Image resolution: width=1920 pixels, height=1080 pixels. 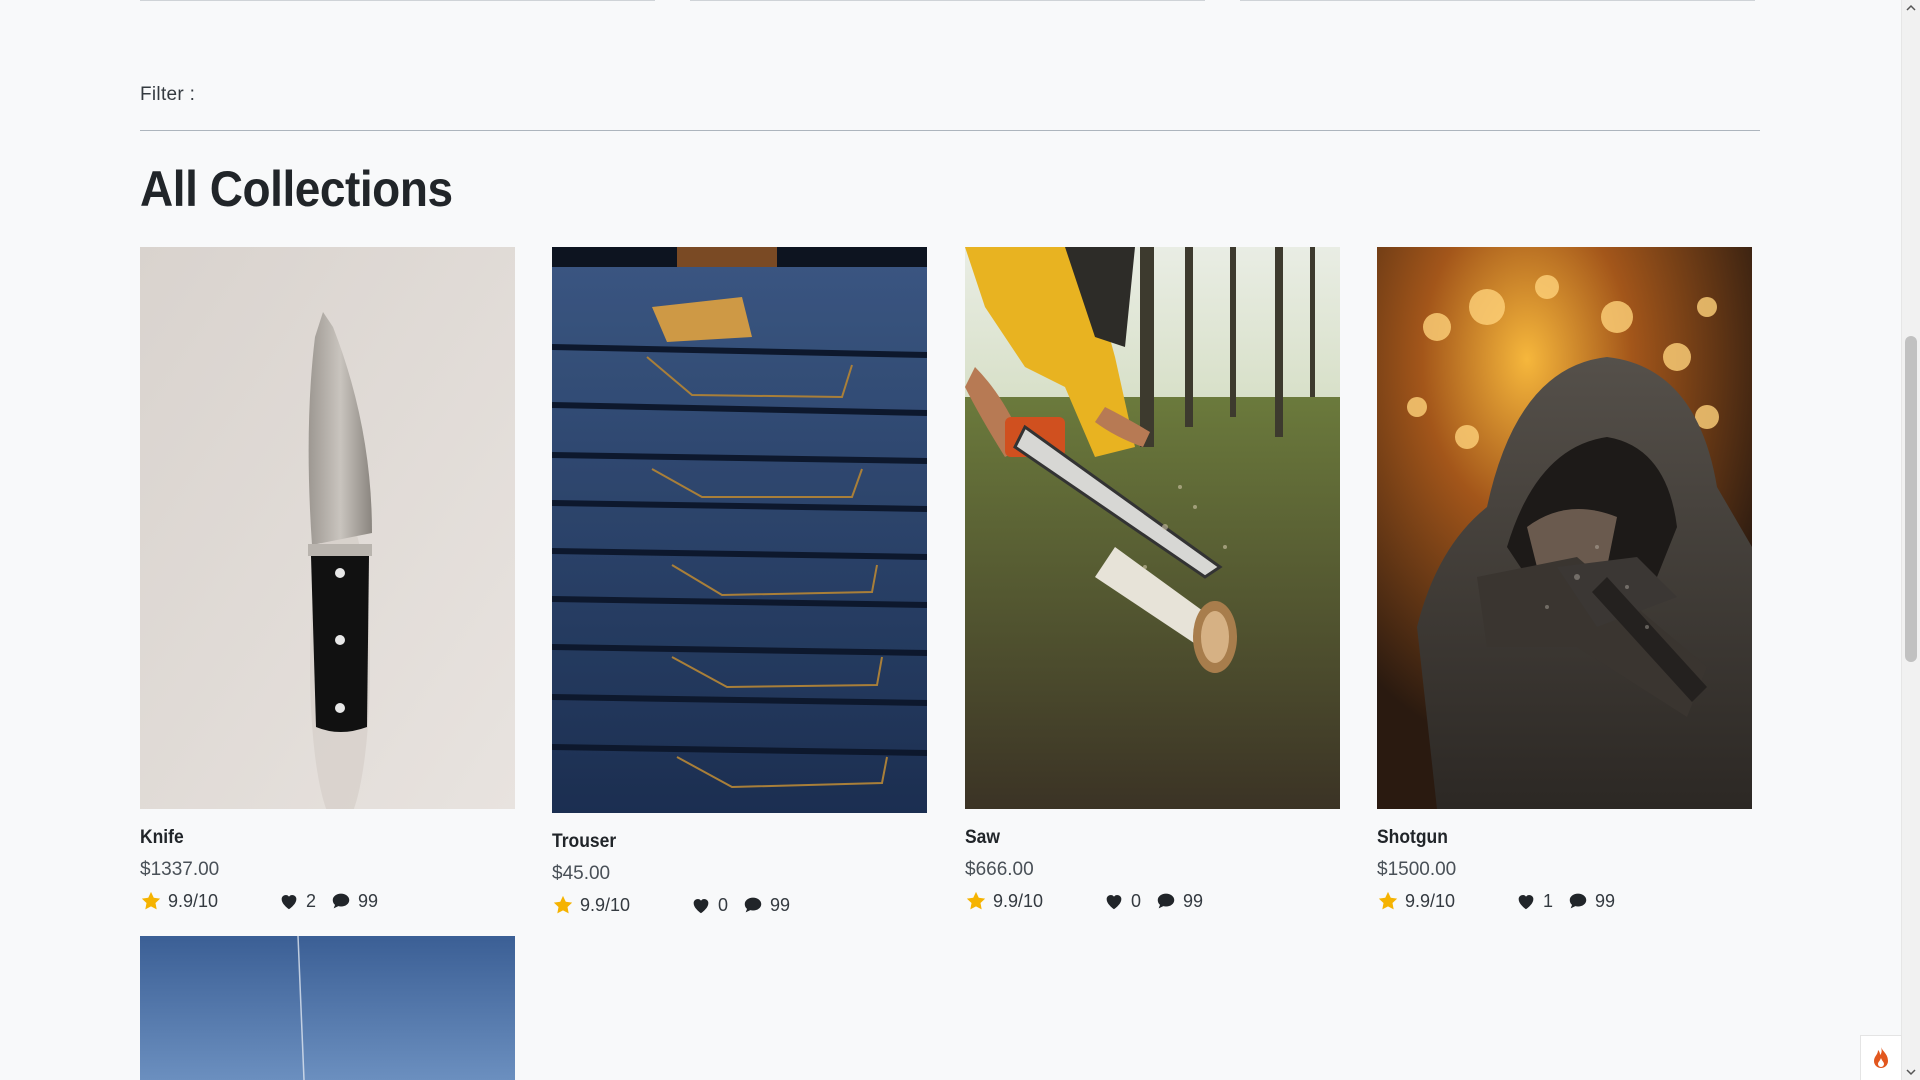 What do you see at coordinates (581, 873) in the screenshot?
I see `product-price: $45.00` at bounding box center [581, 873].